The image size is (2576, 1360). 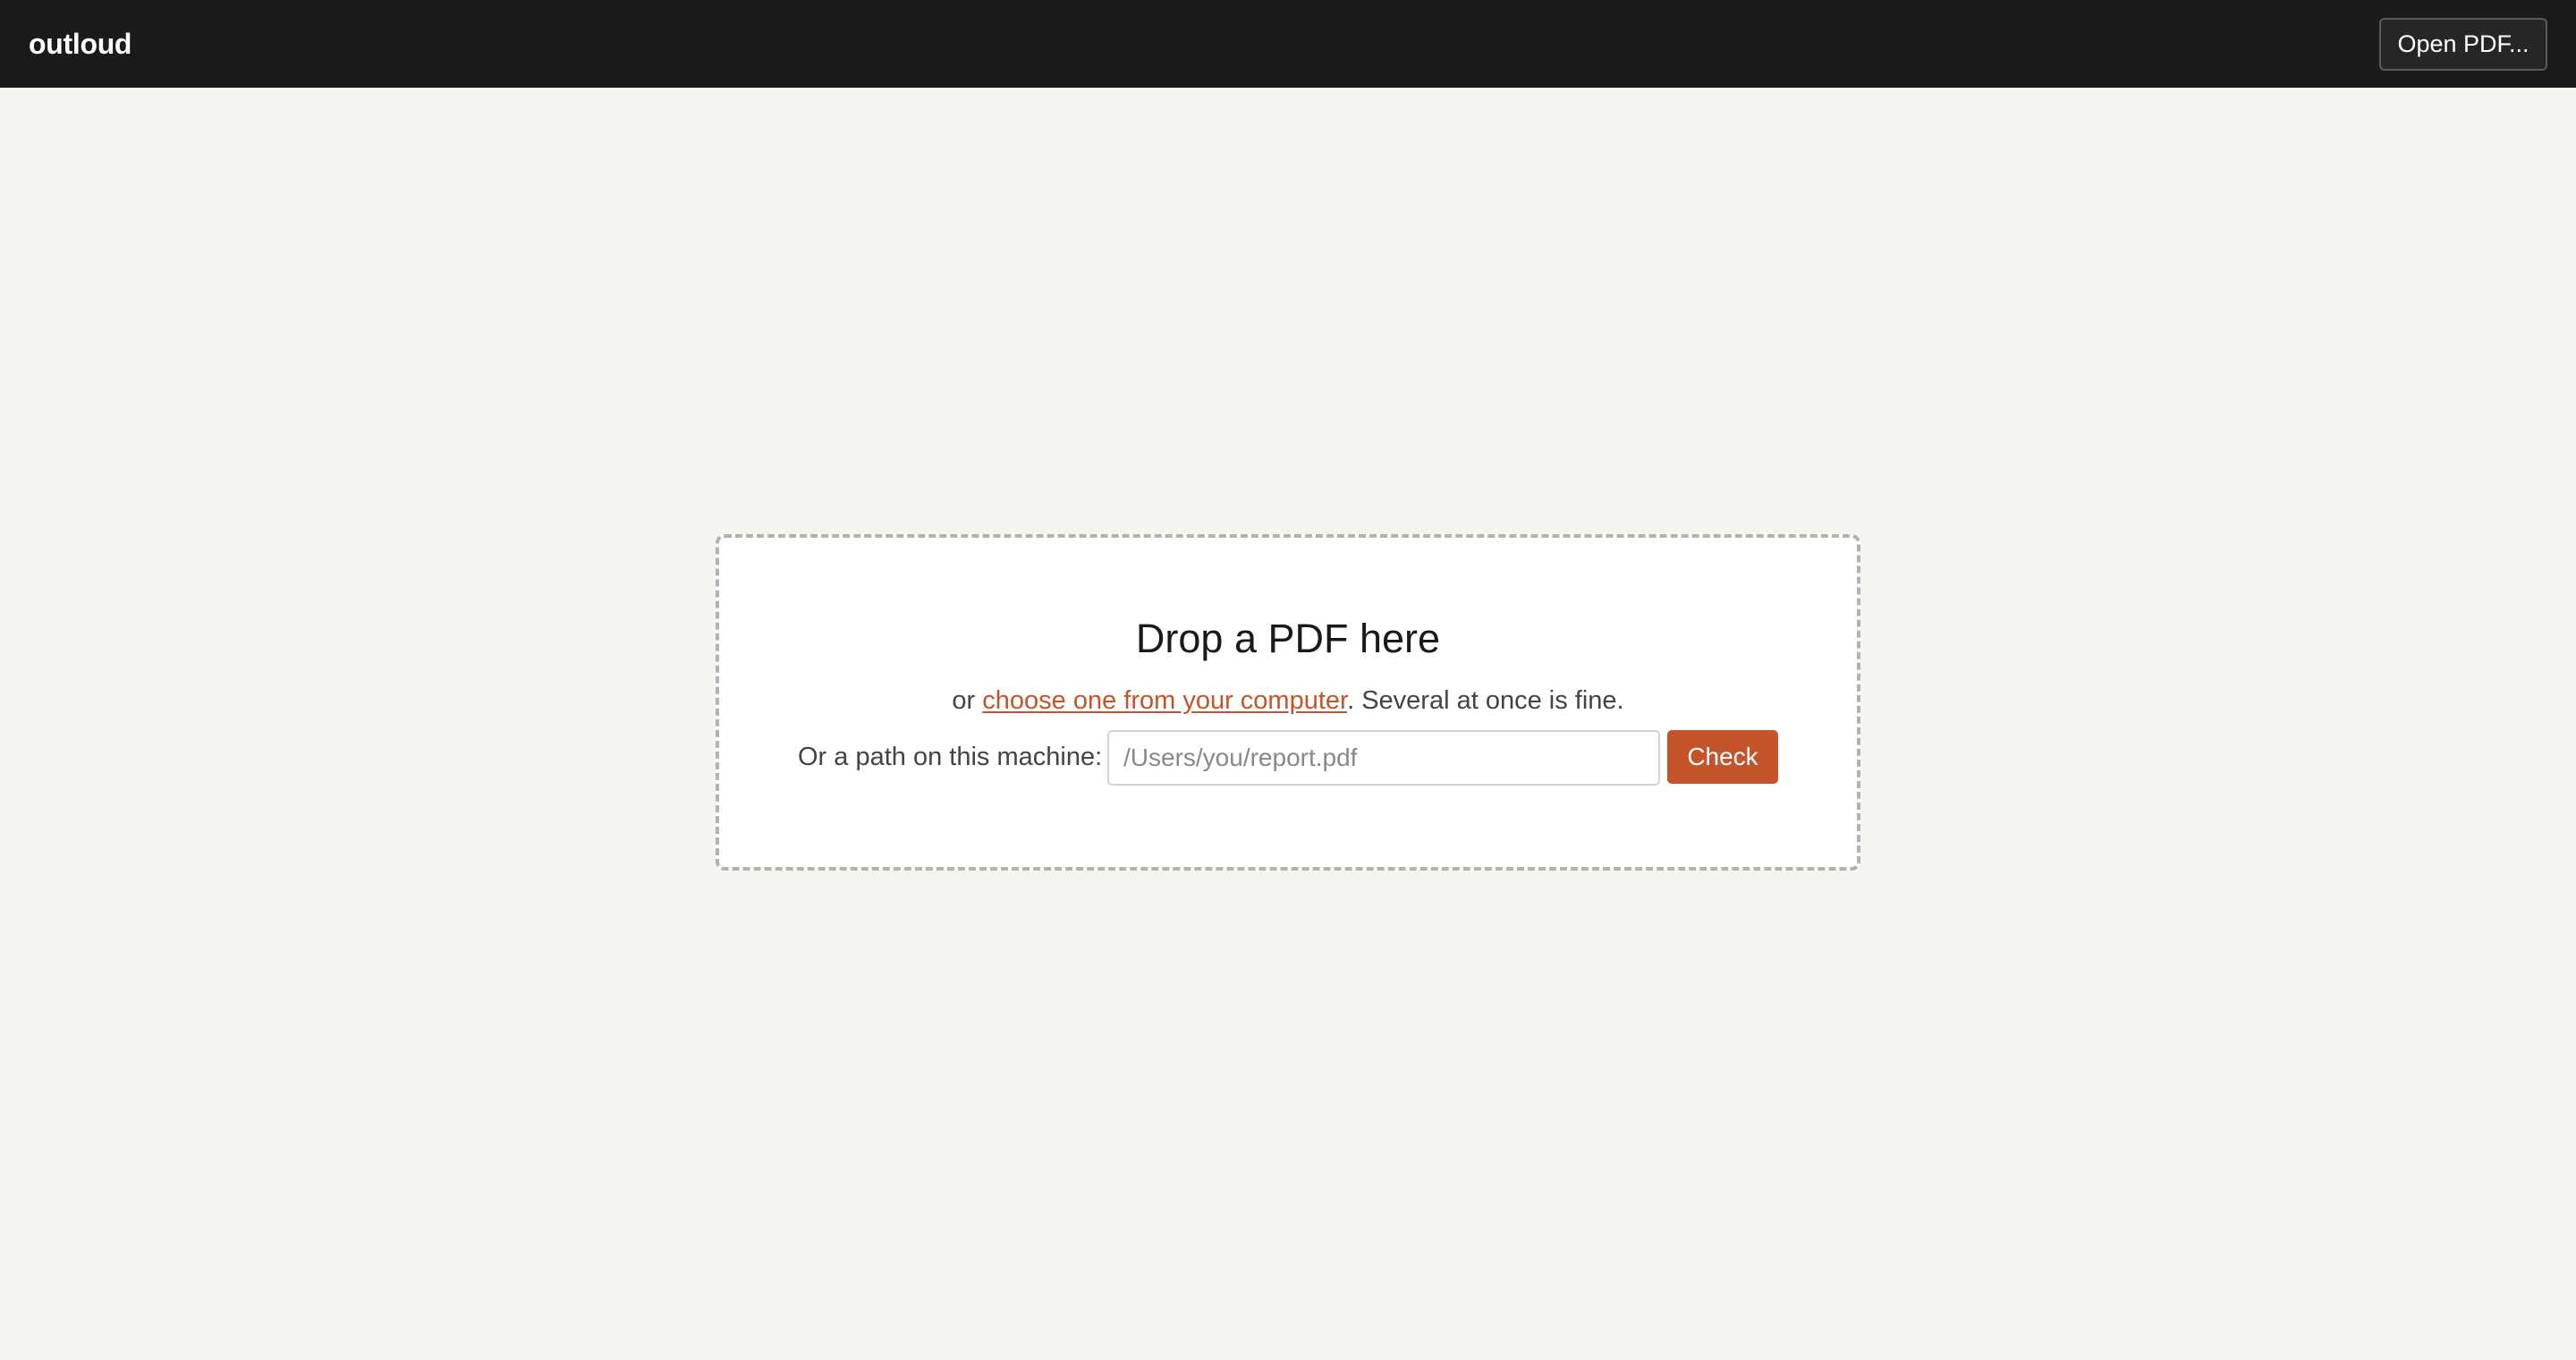 What do you see at coordinates (1383, 758) in the screenshot?
I see `path-input` at bounding box center [1383, 758].